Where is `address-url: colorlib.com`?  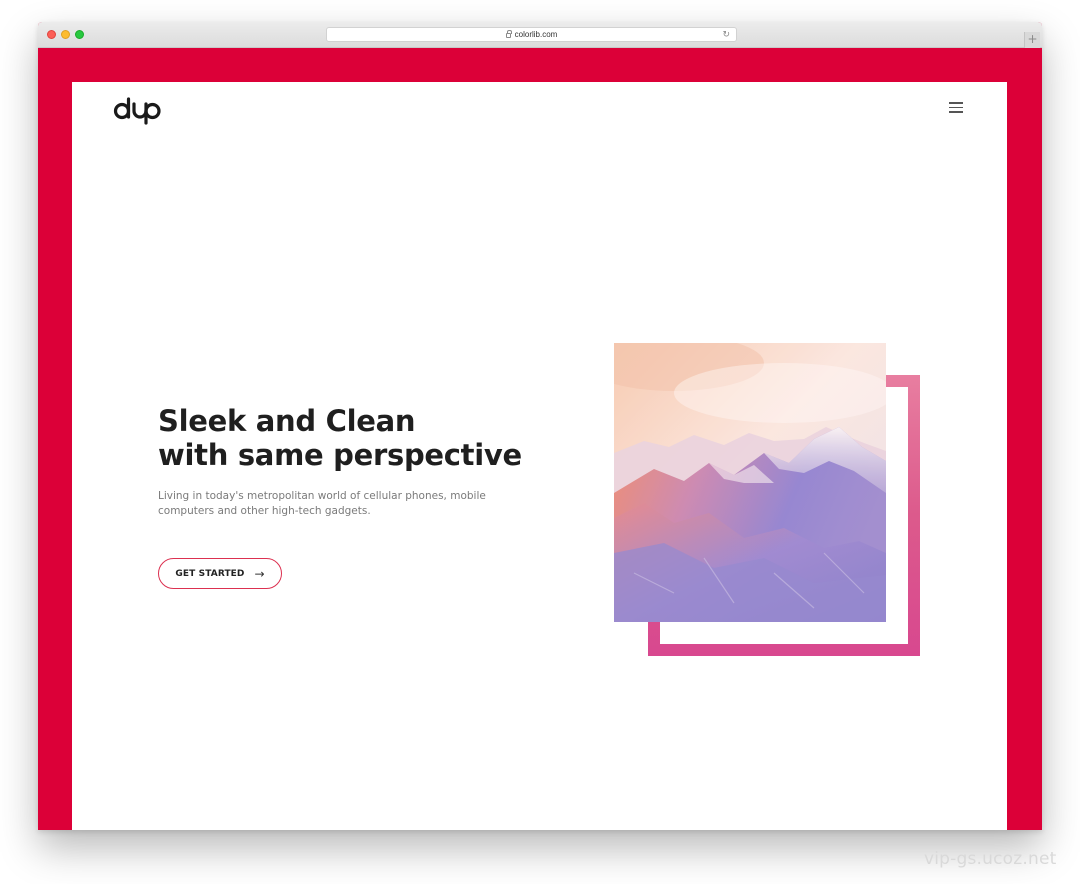
address-url: colorlib.com is located at coordinates (536, 34).